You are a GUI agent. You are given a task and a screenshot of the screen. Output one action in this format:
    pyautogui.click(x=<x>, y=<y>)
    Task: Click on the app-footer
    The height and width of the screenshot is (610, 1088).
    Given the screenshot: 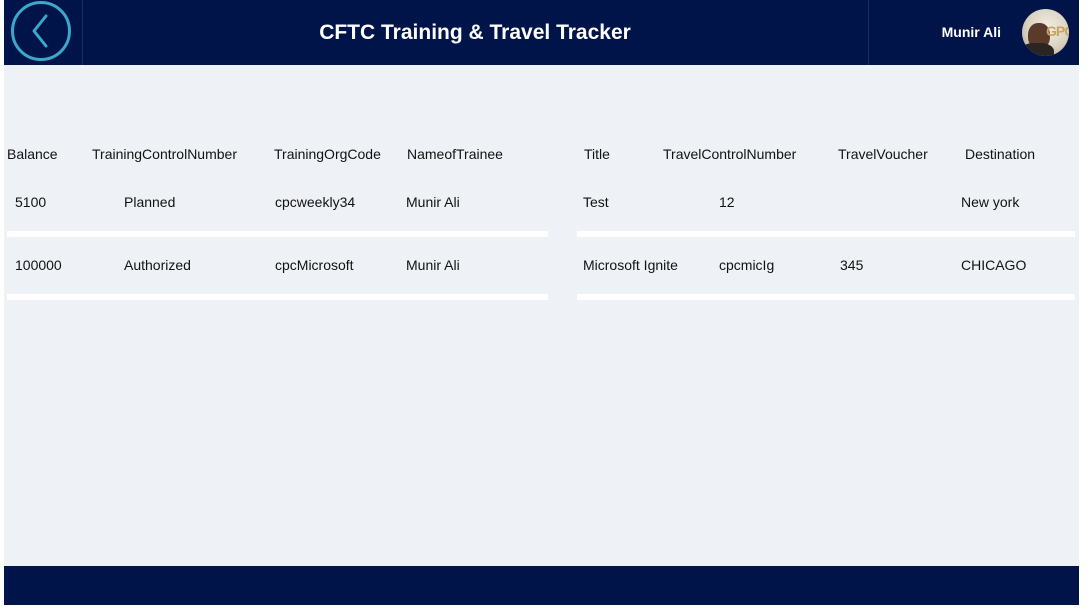 What is the action you would take?
    pyautogui.click(x=541, y=585)
    